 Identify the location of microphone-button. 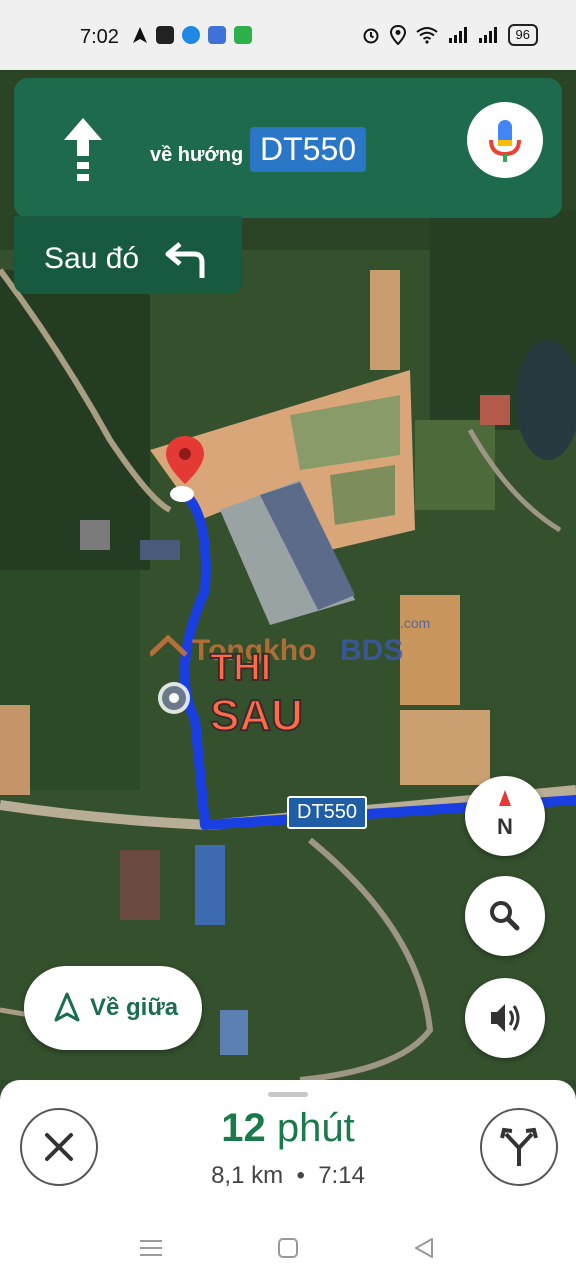
(505, 140).